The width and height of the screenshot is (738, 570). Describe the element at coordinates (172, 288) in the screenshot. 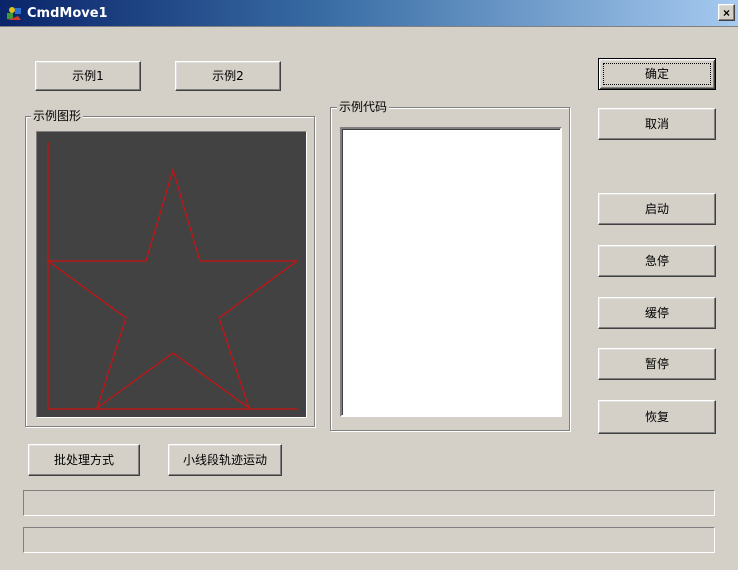

I see `star-shape` at that location.